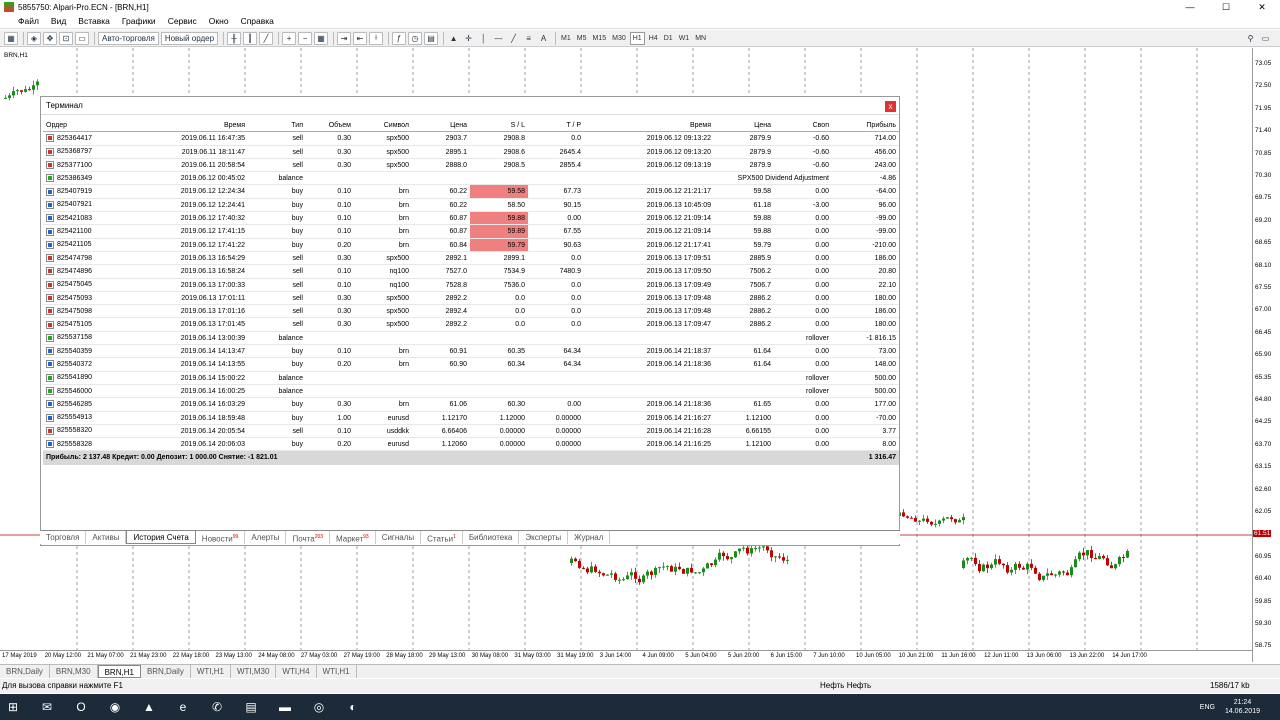 Image resolution: width=1280 pixels, height=720 pixels. Describe the element at coordinates (161, 537) in the screenshot. I see `terminal-tab: История Счета` at that location.